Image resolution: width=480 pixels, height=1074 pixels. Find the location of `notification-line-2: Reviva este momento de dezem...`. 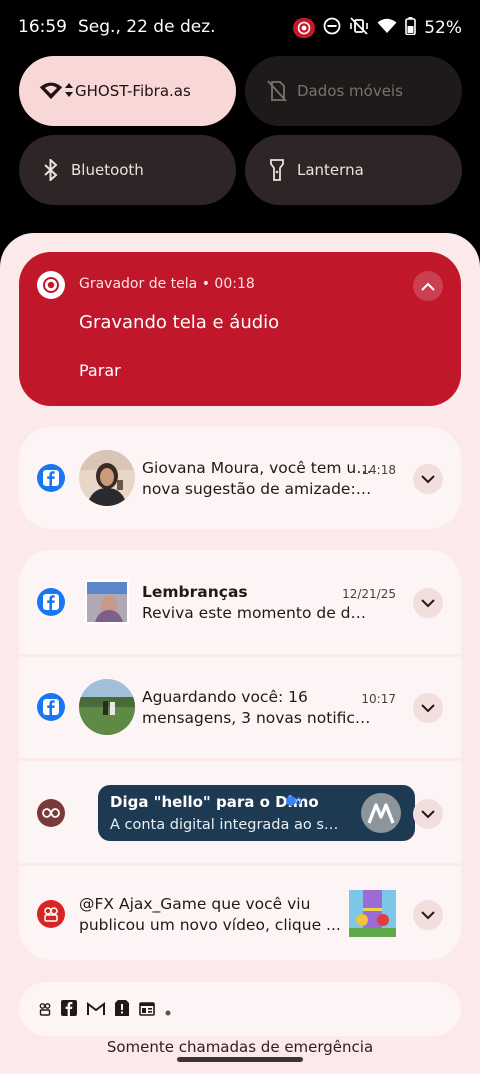

notification-line-2: Reviva este momento de dezem... is located at coordinates (257, 613).